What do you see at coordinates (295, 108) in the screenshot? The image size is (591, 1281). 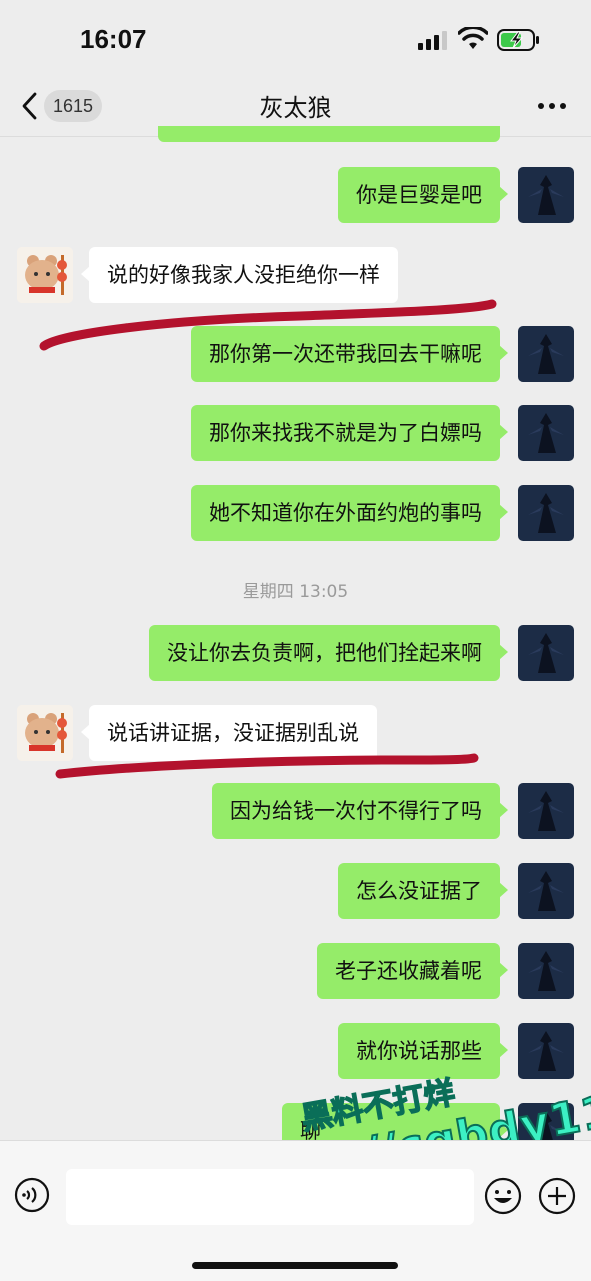 I see `chat-title: 灰太狼` at bounding box center [295, 108].